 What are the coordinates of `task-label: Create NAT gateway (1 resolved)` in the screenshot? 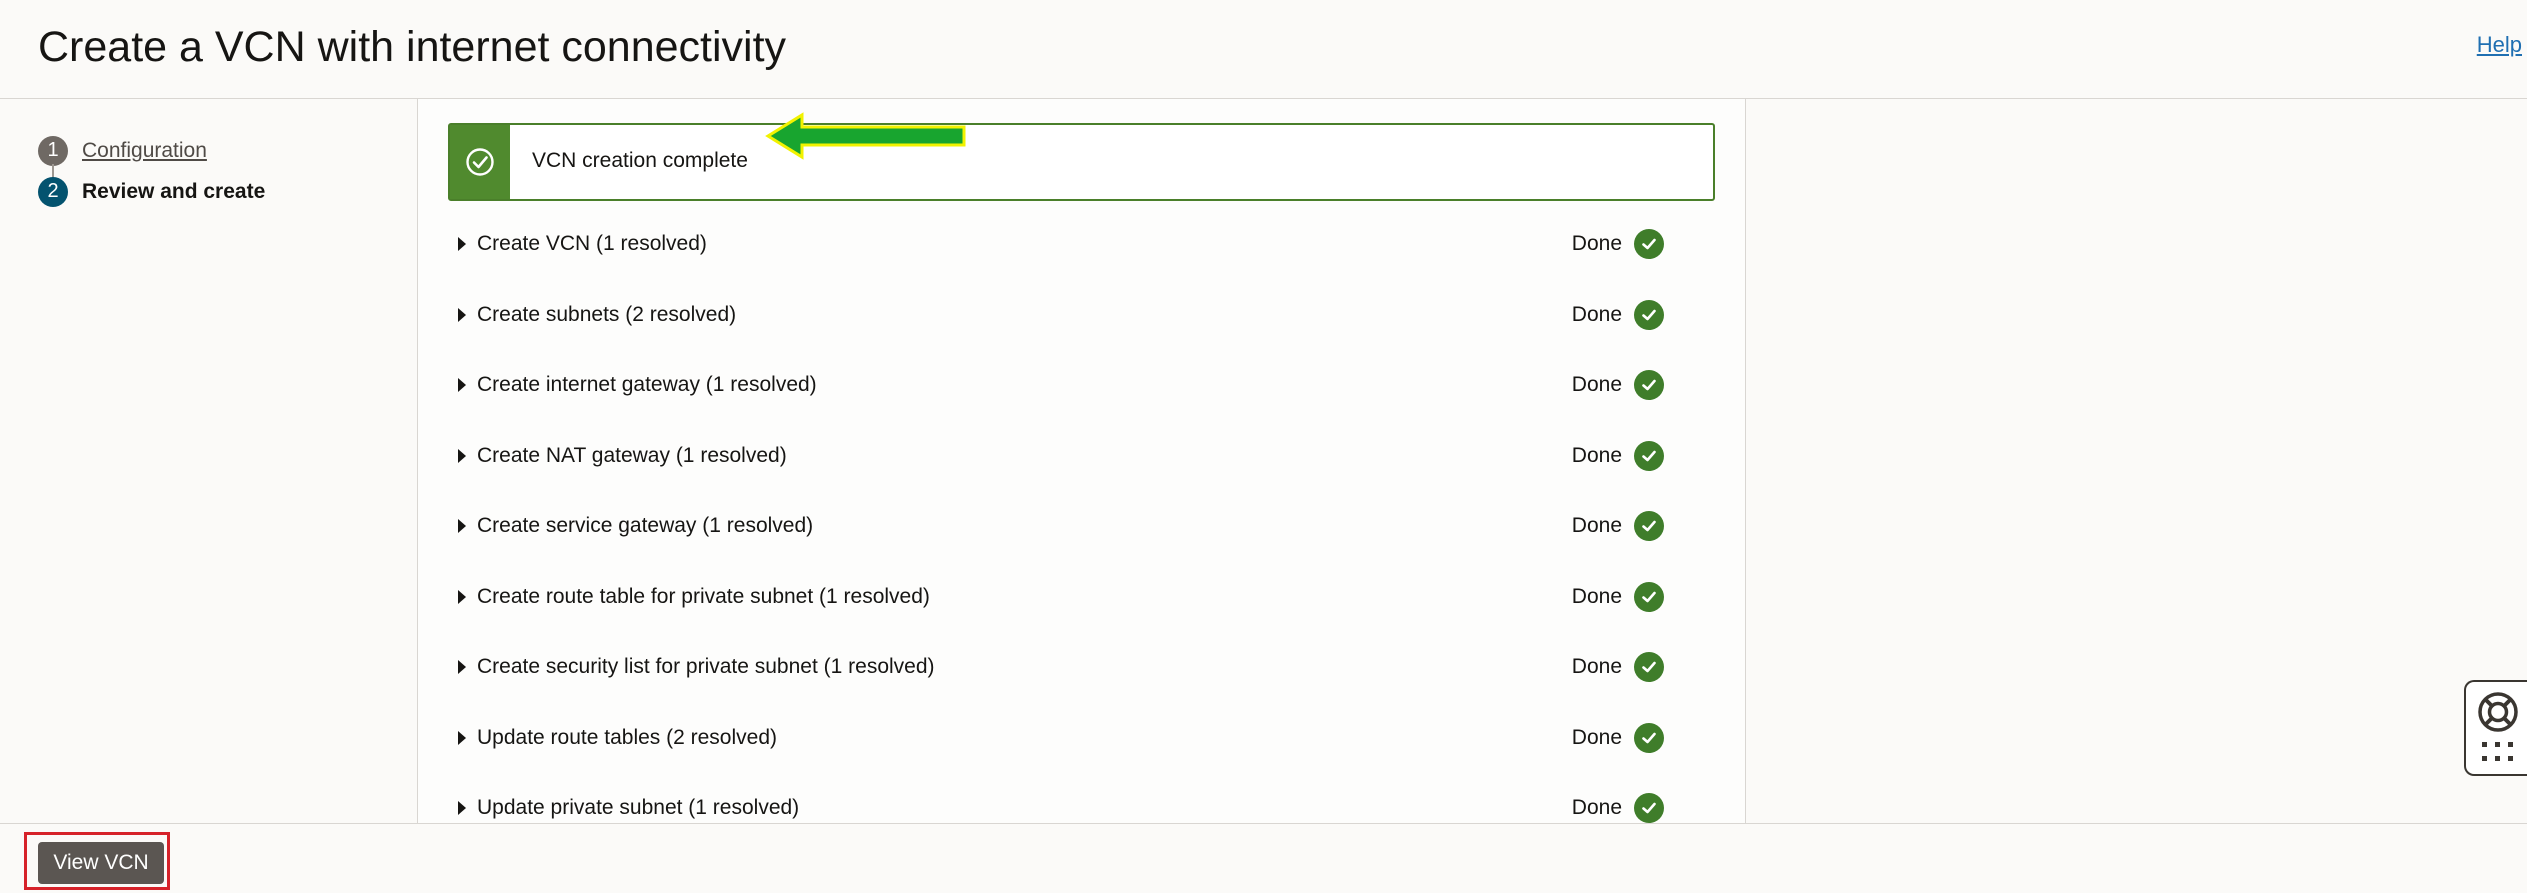 It's located at (632, 456).